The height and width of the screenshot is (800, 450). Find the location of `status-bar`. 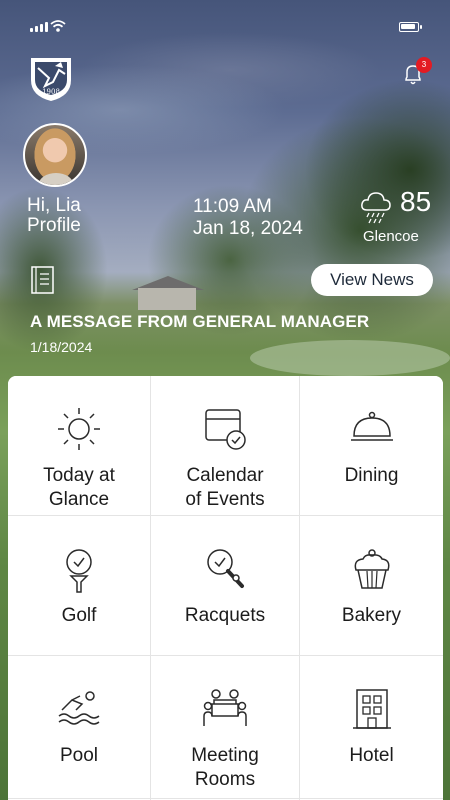

status-bar is located at coordinates (225, 22).